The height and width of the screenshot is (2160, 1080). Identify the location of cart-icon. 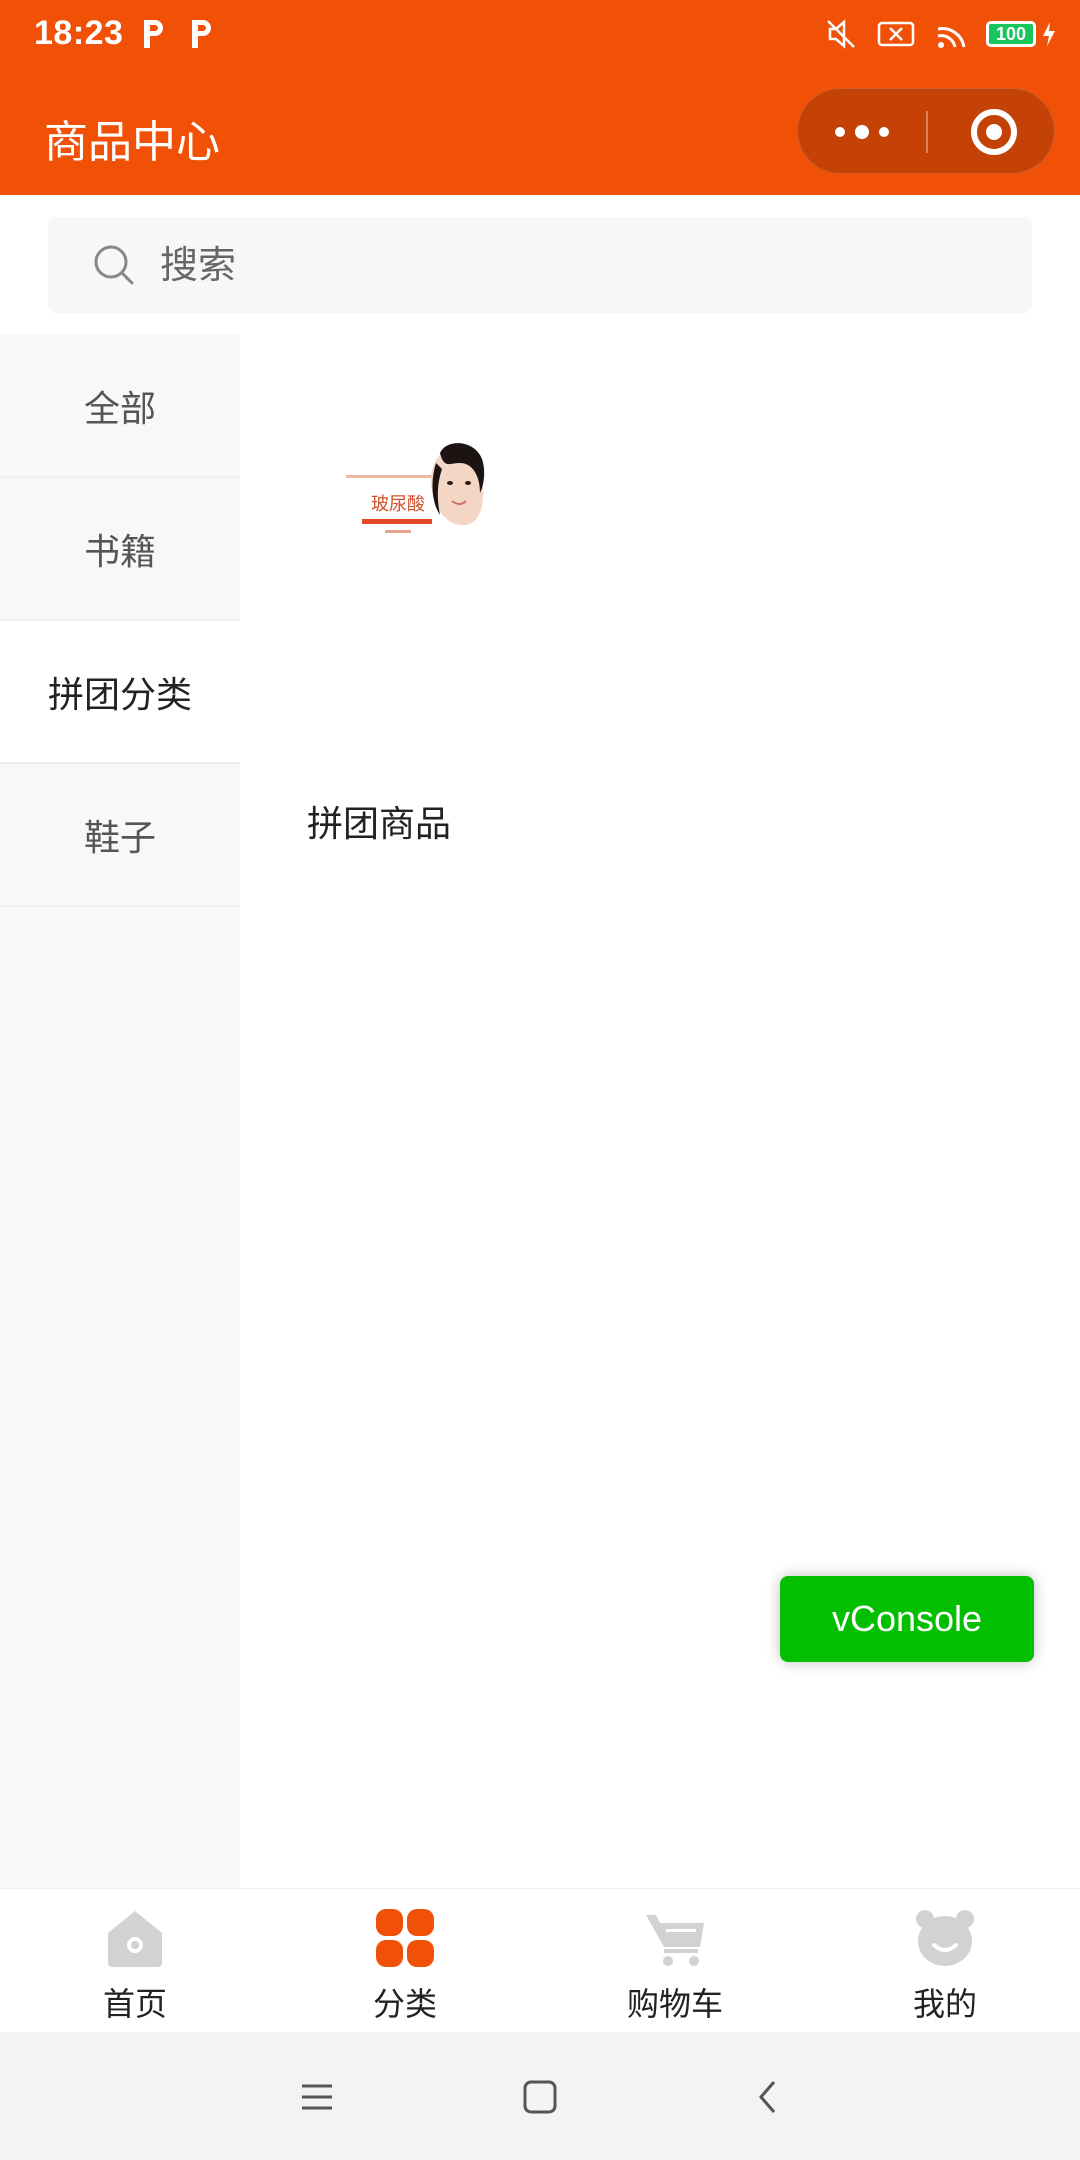
(675, 1940).